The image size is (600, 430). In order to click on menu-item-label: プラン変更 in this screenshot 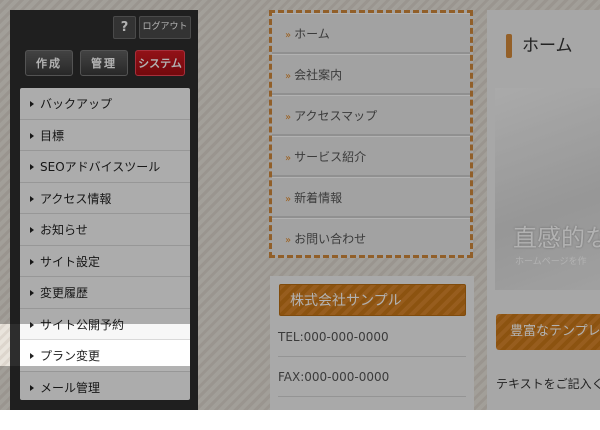, I will do `click(70, 356)`.